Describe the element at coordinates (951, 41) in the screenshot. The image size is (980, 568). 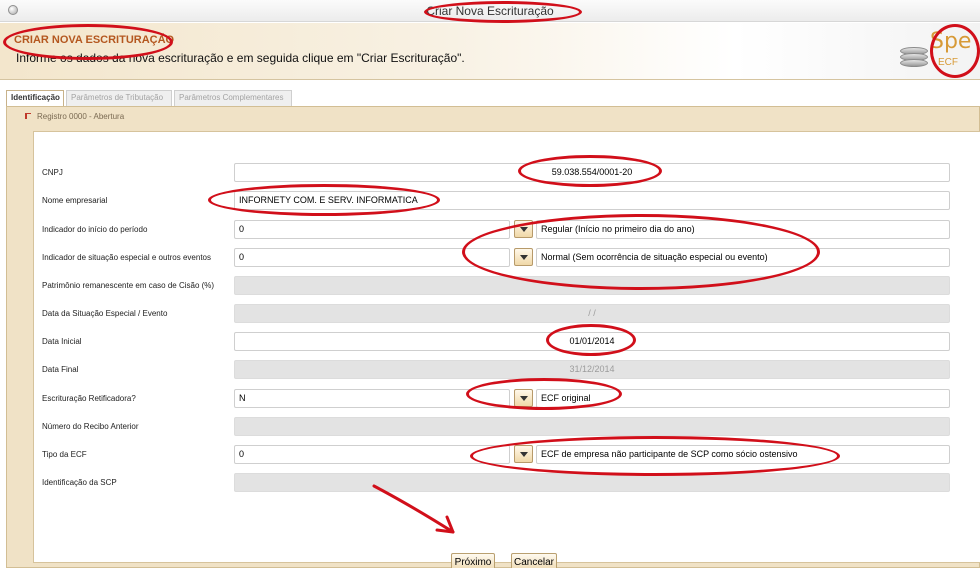
I see `logo-text: Spe` at that location.